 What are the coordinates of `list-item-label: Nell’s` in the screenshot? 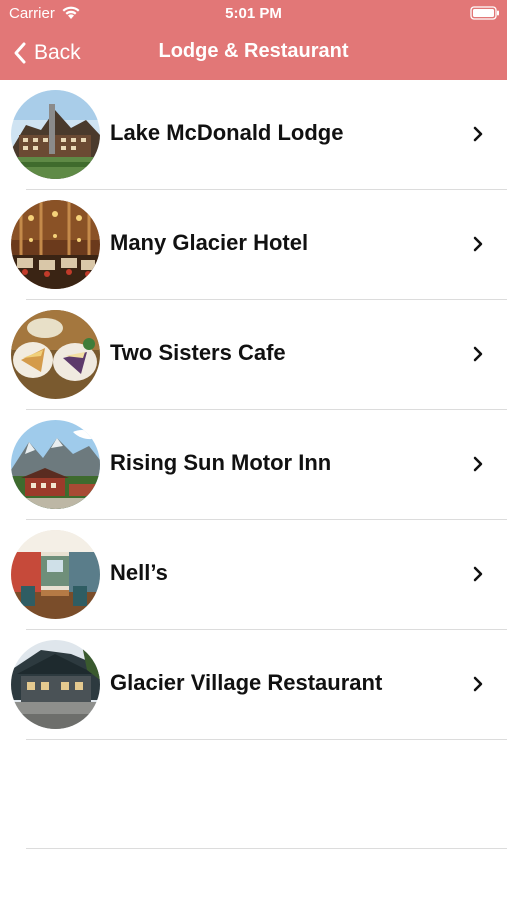 It's located at (139, 572).